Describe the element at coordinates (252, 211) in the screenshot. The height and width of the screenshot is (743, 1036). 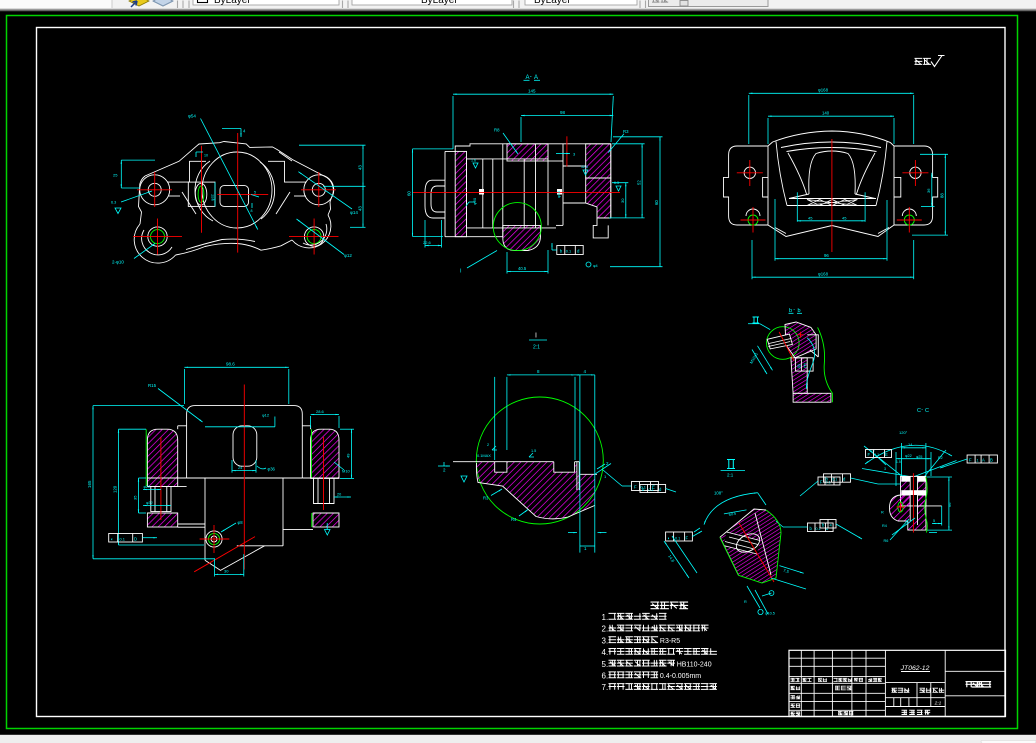
I see `svg-text: 8` at that location.